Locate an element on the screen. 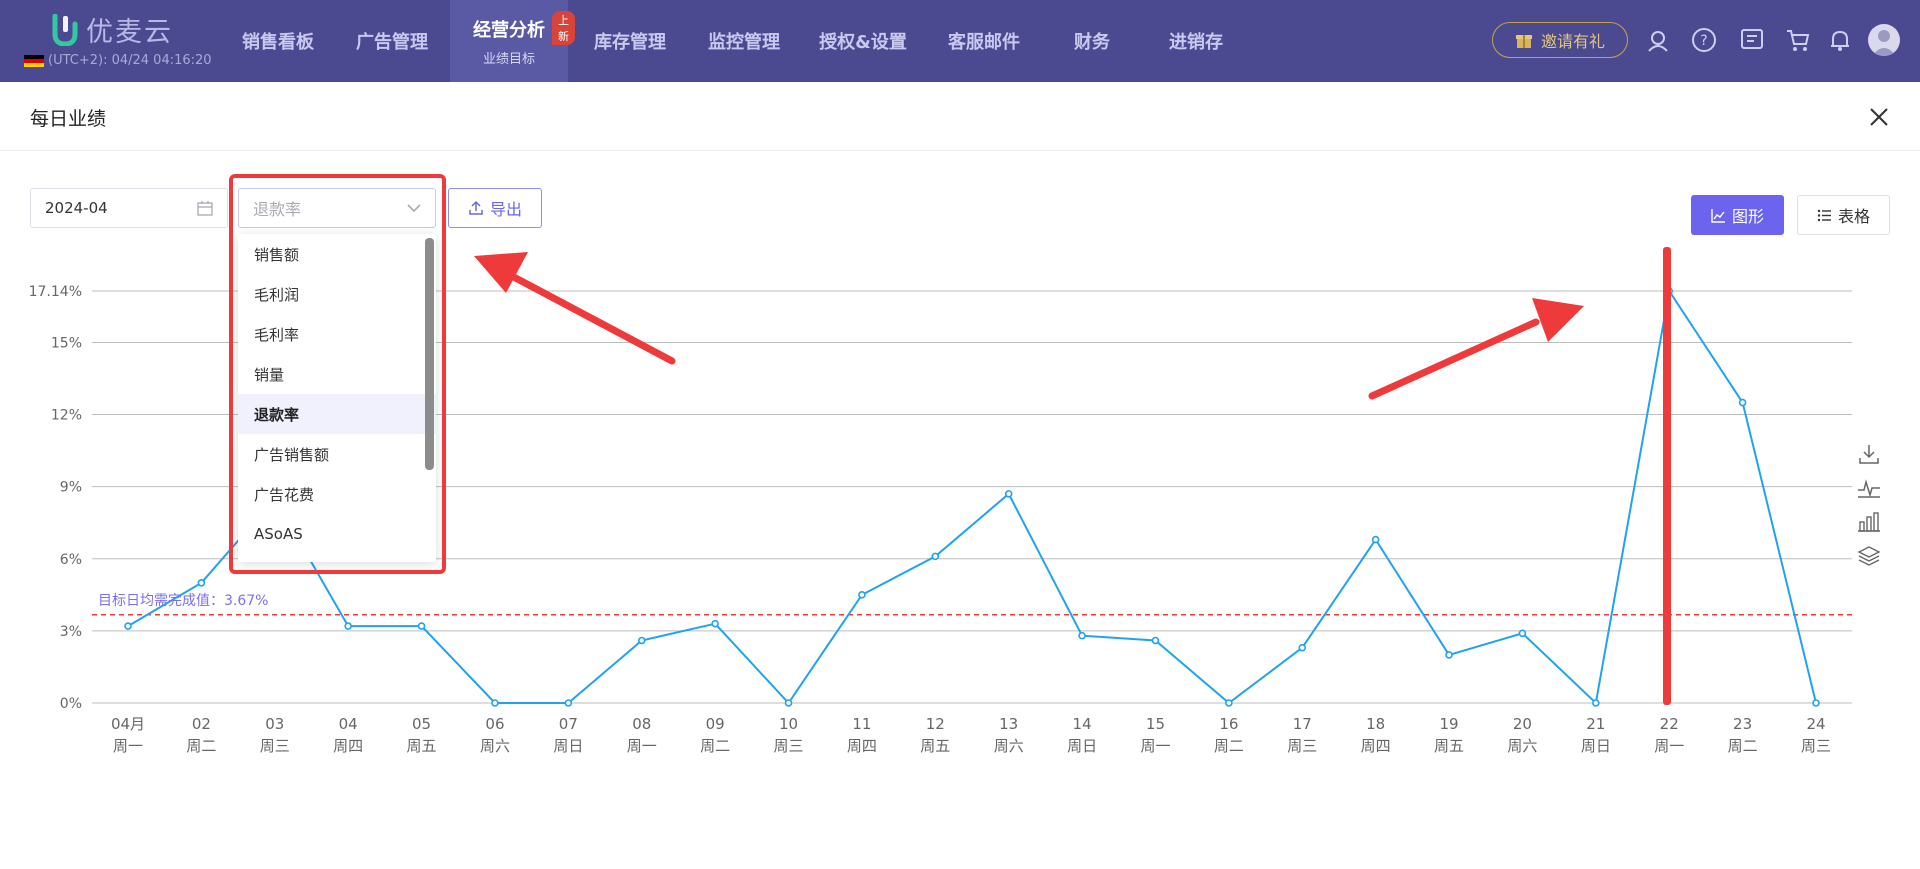 This screenshot has height=869, width=1920. x-tick-label: 05 is located at coordinates (421, 724).